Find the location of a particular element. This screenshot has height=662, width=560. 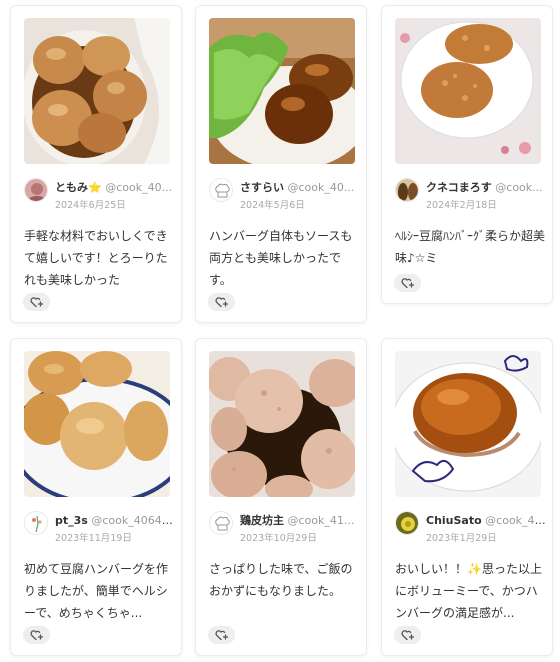

reviewer-info: ChiuSato @cook_40... 2023年1月29日 is located at coordinates (470, 531).